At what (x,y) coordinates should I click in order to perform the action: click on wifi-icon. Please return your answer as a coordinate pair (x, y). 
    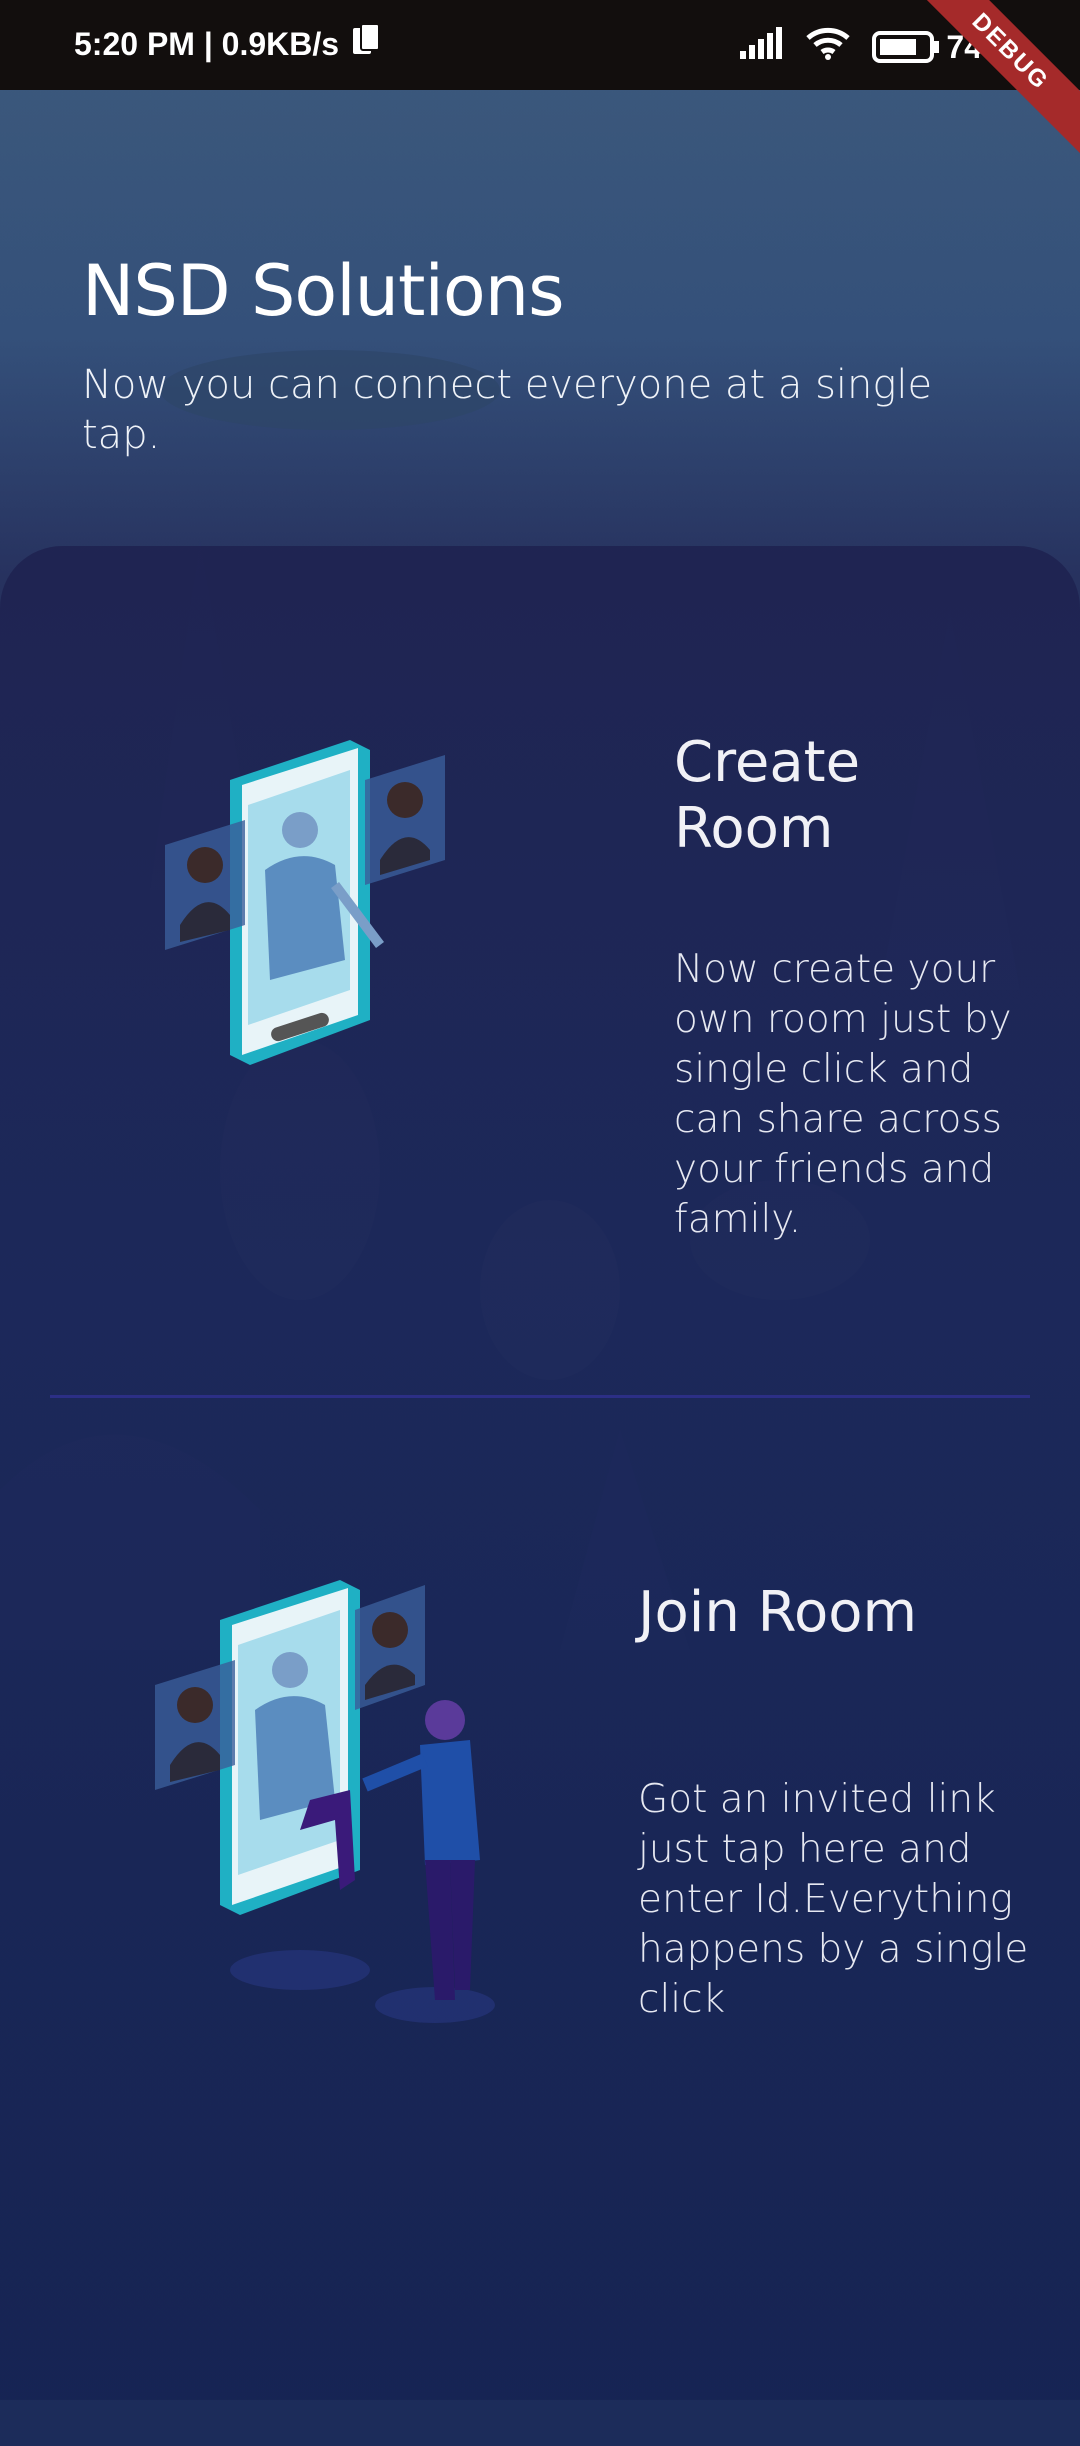
    Looking at the image, I should click on (828, 47).